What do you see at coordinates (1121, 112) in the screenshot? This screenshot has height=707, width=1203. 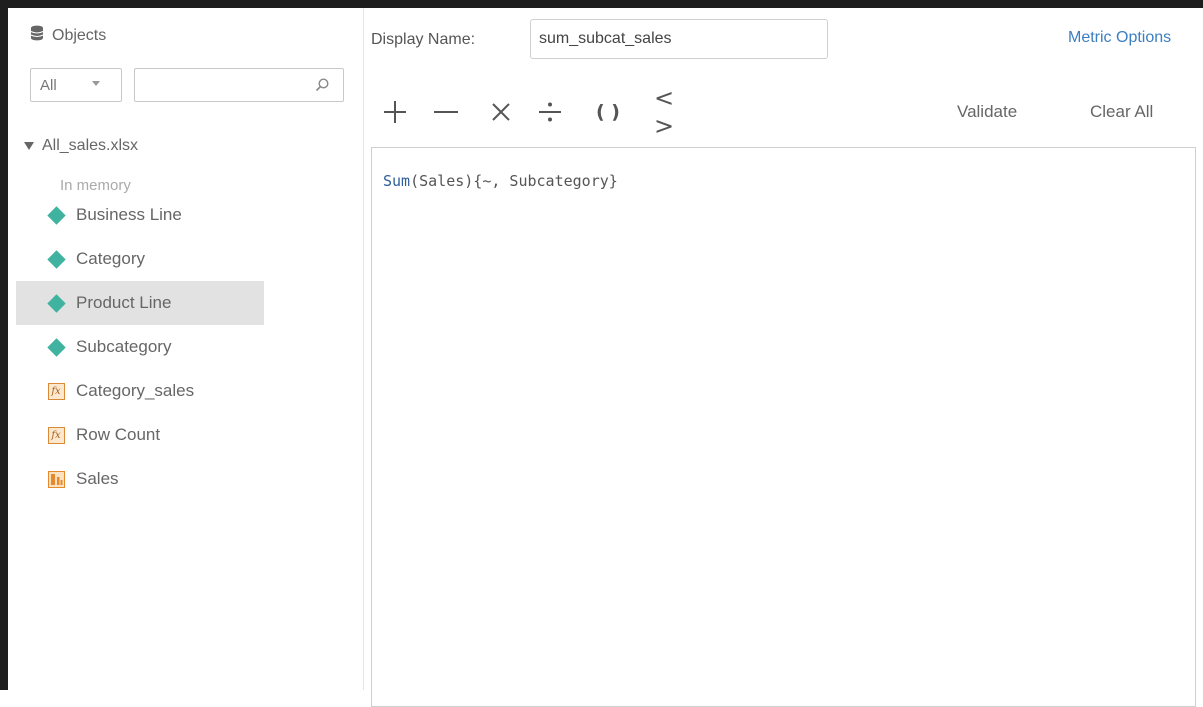 I see `clear-all-button: Clear All` at bounding box center [1121, 112].